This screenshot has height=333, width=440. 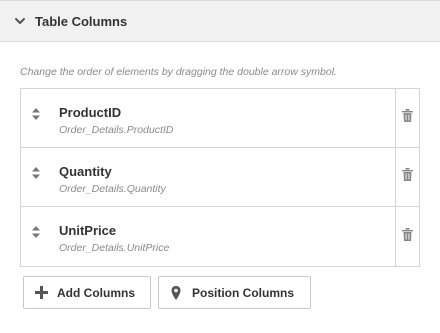 I want to click on column-source: Order_Details.Quantity, so click(x=112, y=189).